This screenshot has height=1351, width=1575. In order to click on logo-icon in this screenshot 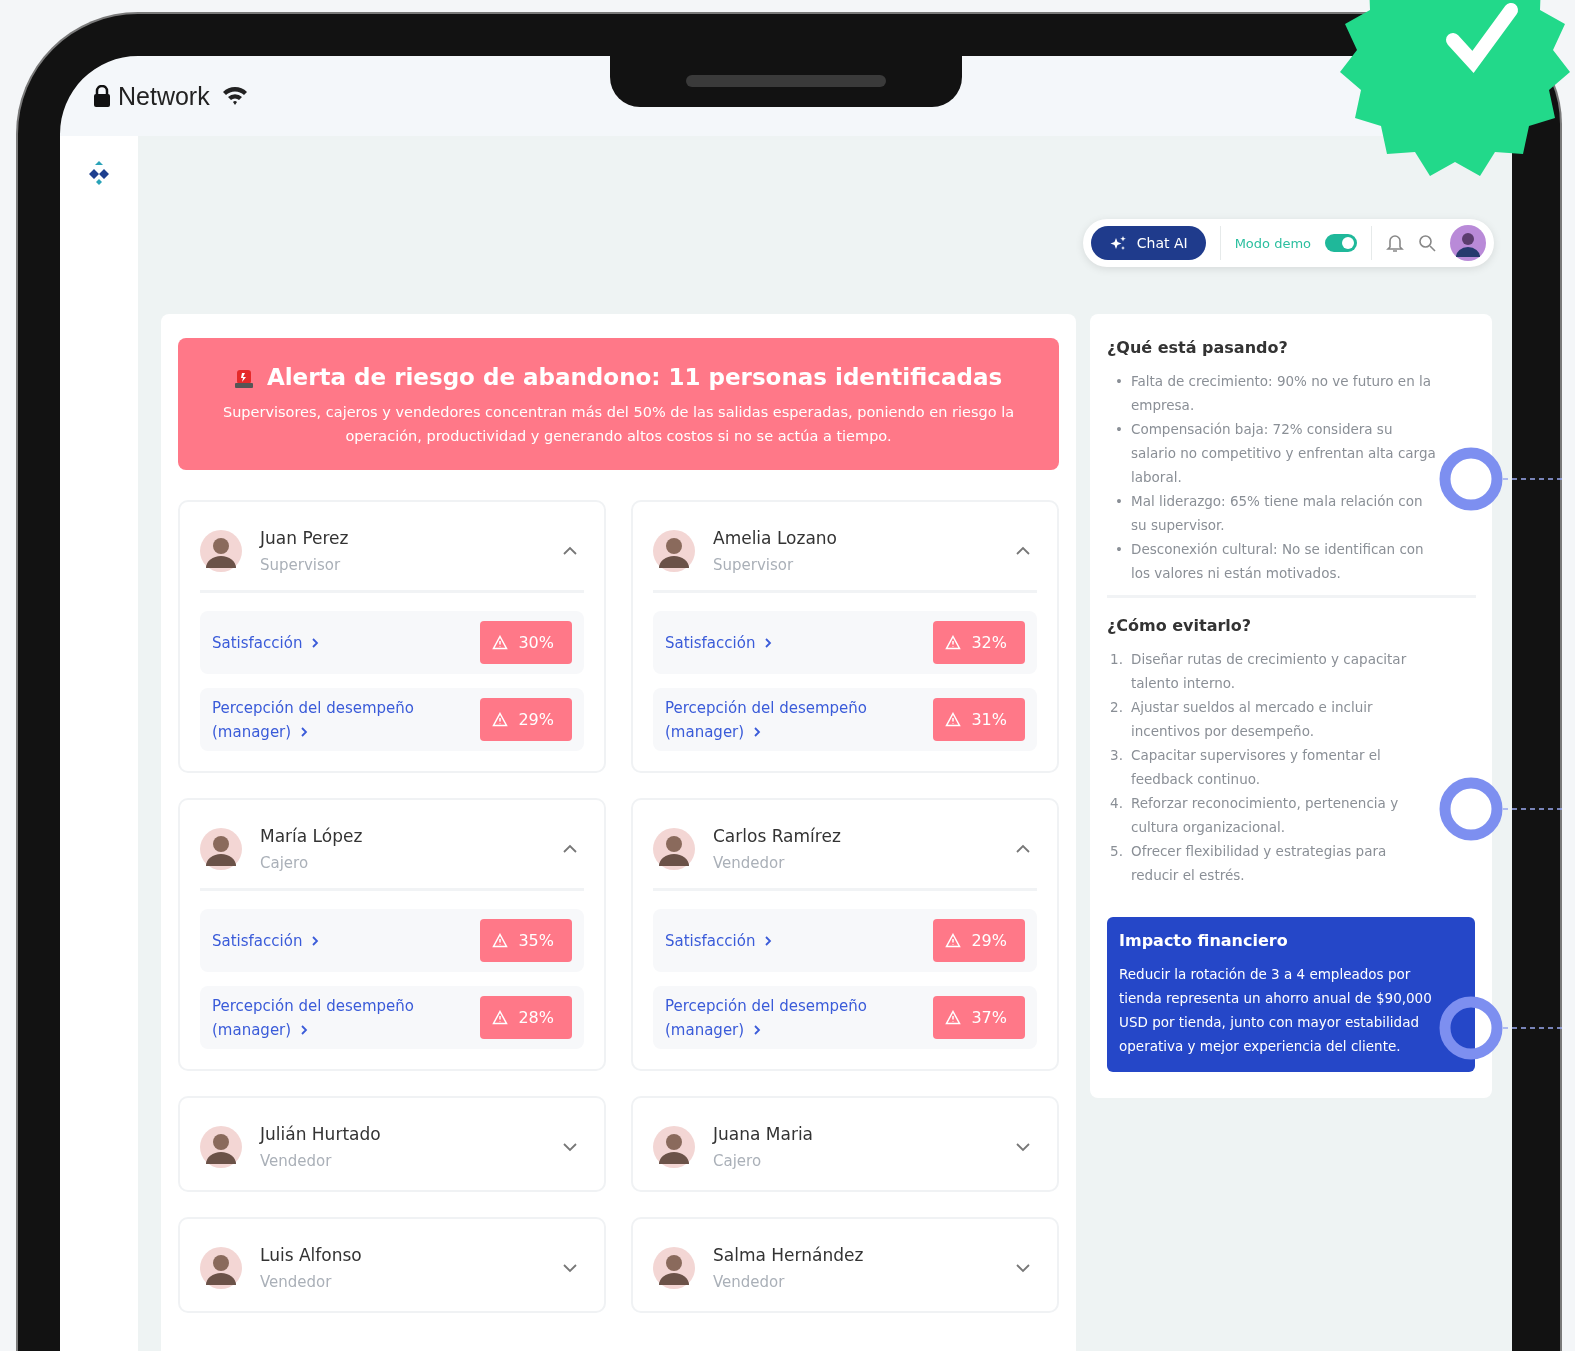, I will do `click(99, 173)`.